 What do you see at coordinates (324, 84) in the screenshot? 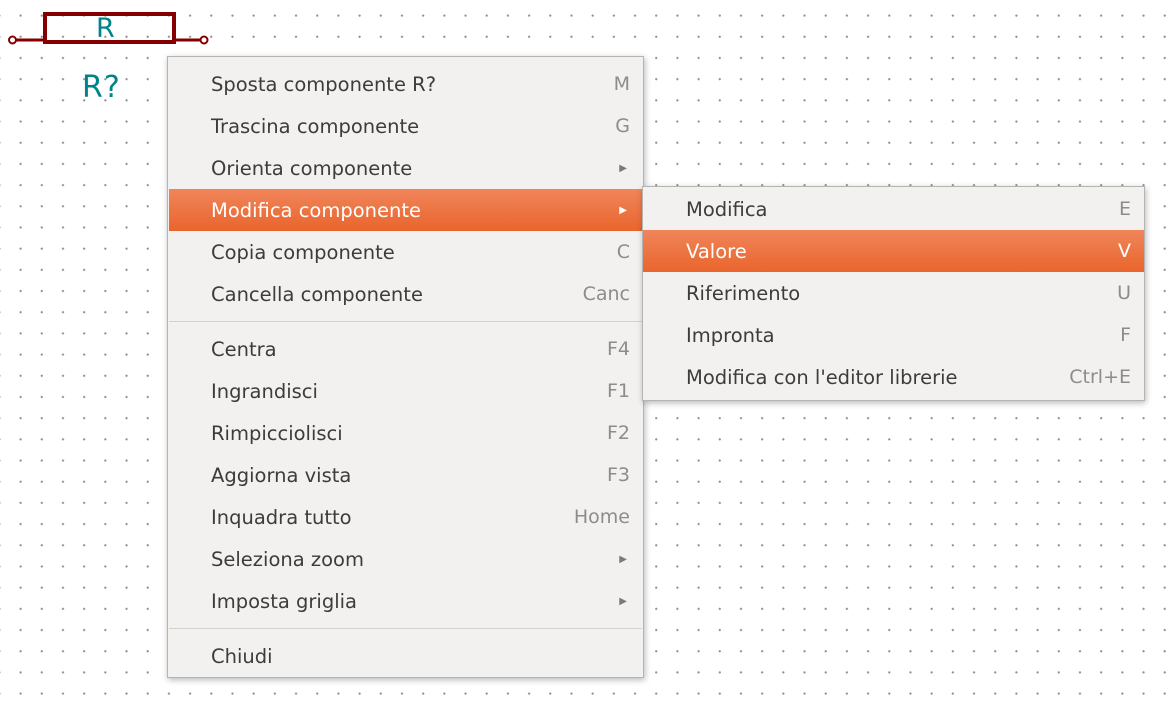
I see `menu-item-label: Sposta componente R?` at bounding box center [324, 84].